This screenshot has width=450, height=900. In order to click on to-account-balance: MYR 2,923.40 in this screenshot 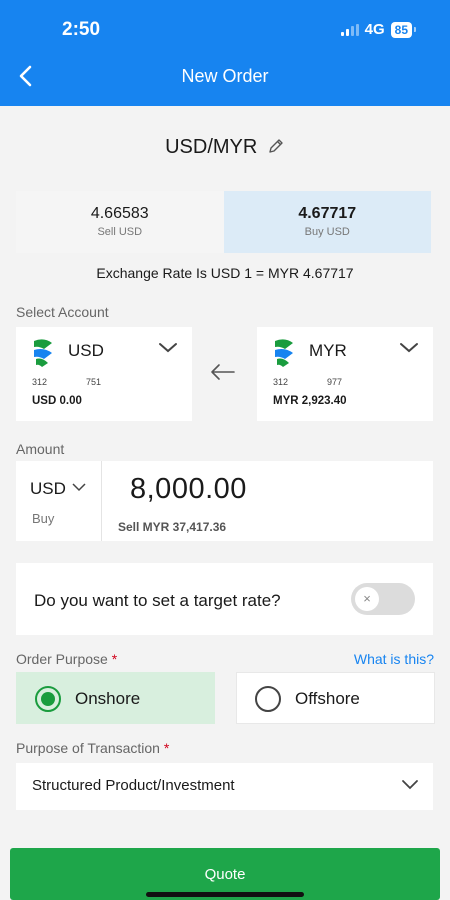, I will do `click(310, 401)`.